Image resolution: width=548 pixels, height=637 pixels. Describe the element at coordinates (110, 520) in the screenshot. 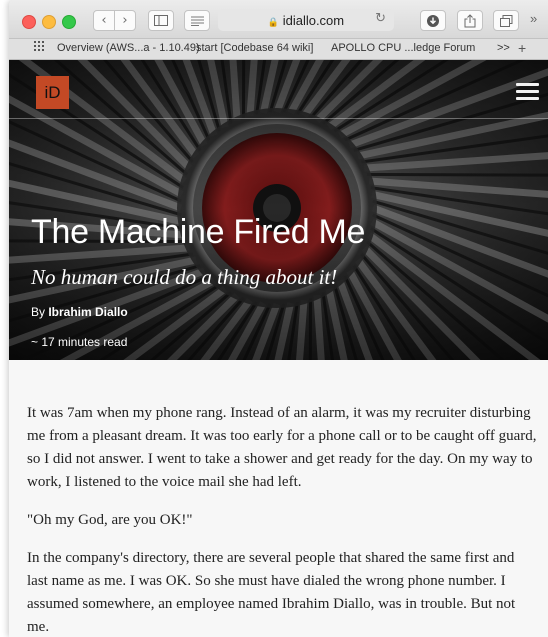

I see `article-paragraph: "Oh my God, are you OK!"` at that location.